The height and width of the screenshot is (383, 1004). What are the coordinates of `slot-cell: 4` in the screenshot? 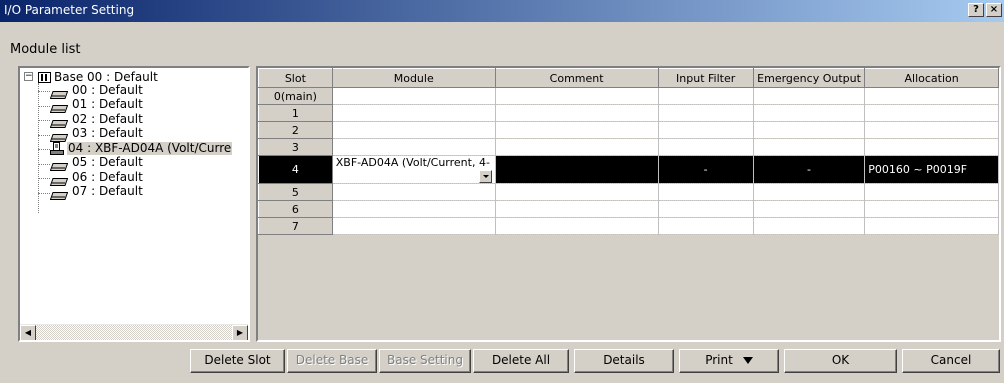 It's located at (295, 169).